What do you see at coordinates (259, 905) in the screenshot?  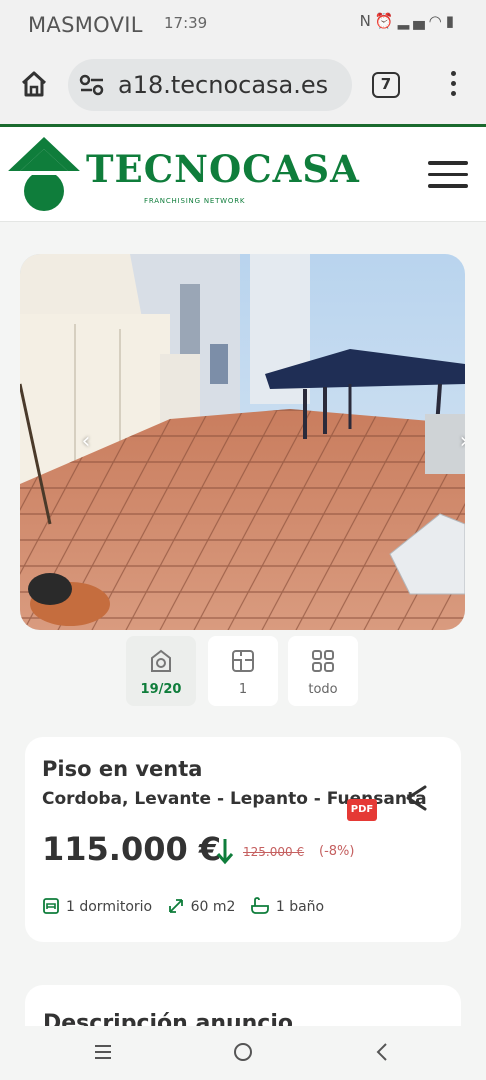 I see `bath-icon` at bounding box center [259, 905].